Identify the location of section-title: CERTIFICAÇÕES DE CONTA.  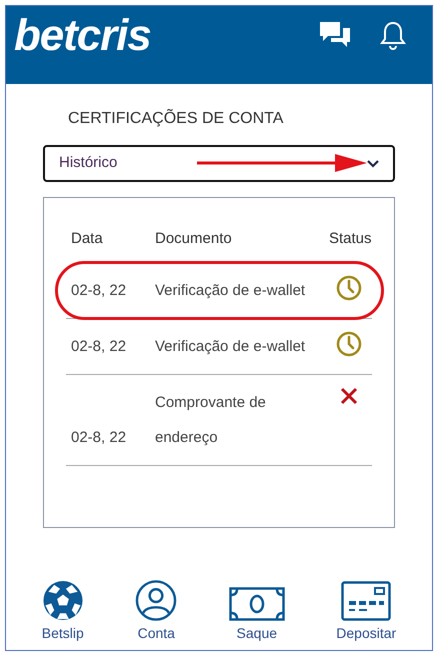
(176, 118).